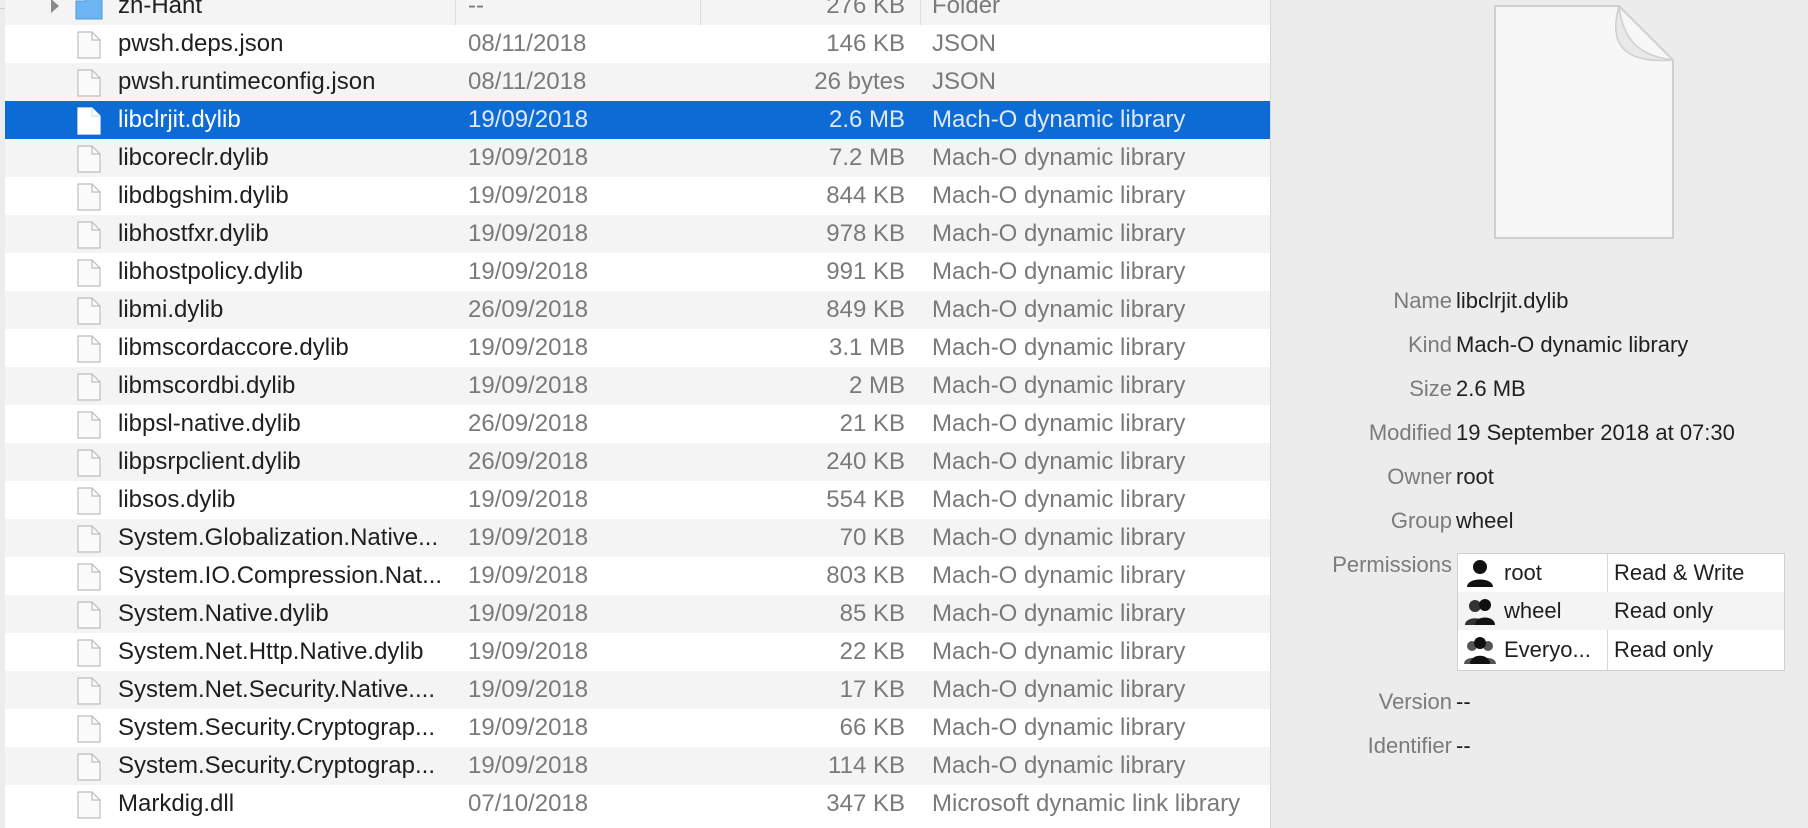  I want to click on file-size: 22 KB, so click(872, 651).